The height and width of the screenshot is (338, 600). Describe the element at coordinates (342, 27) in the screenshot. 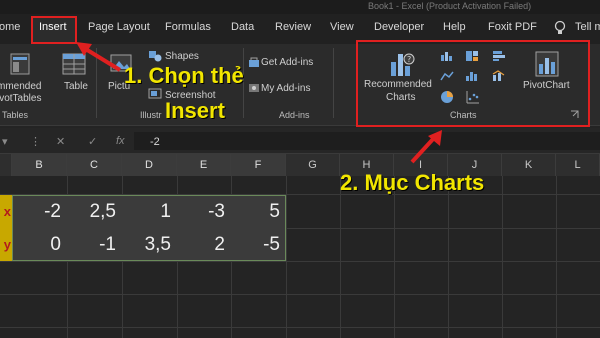

I see `tab-view: View` at that location.